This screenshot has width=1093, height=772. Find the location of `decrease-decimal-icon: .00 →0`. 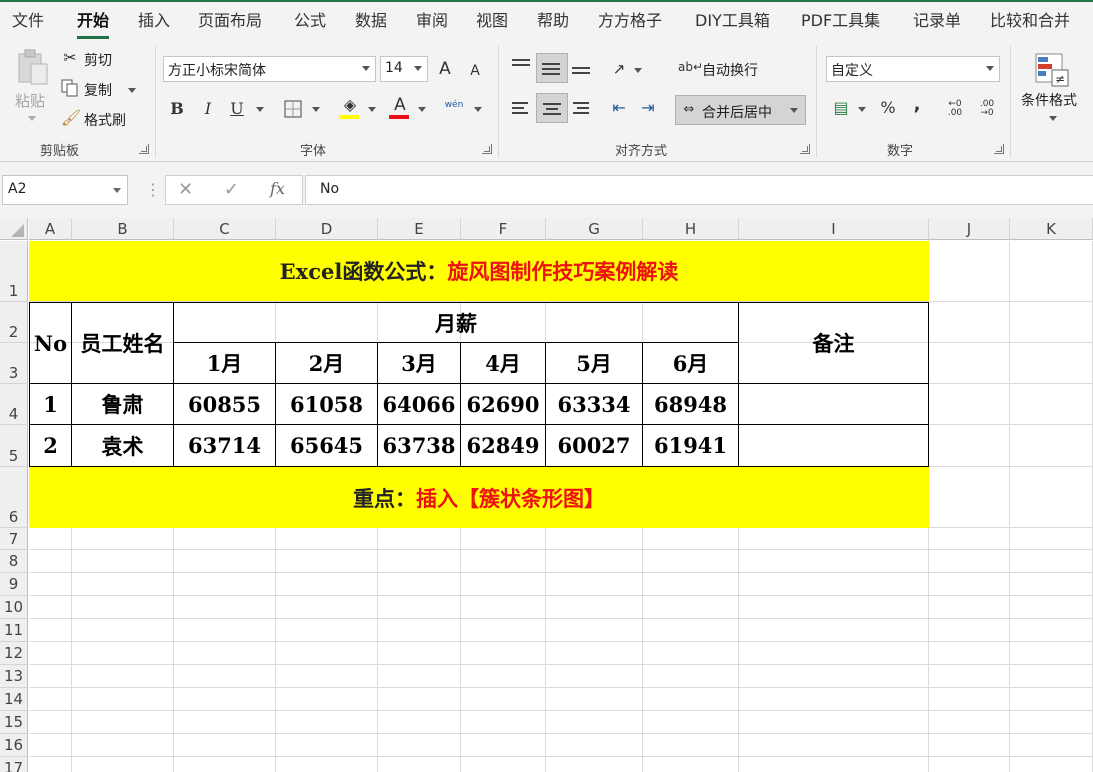

decrease-decimal-icon: .00 →0 is located at coordinates (987, 109).